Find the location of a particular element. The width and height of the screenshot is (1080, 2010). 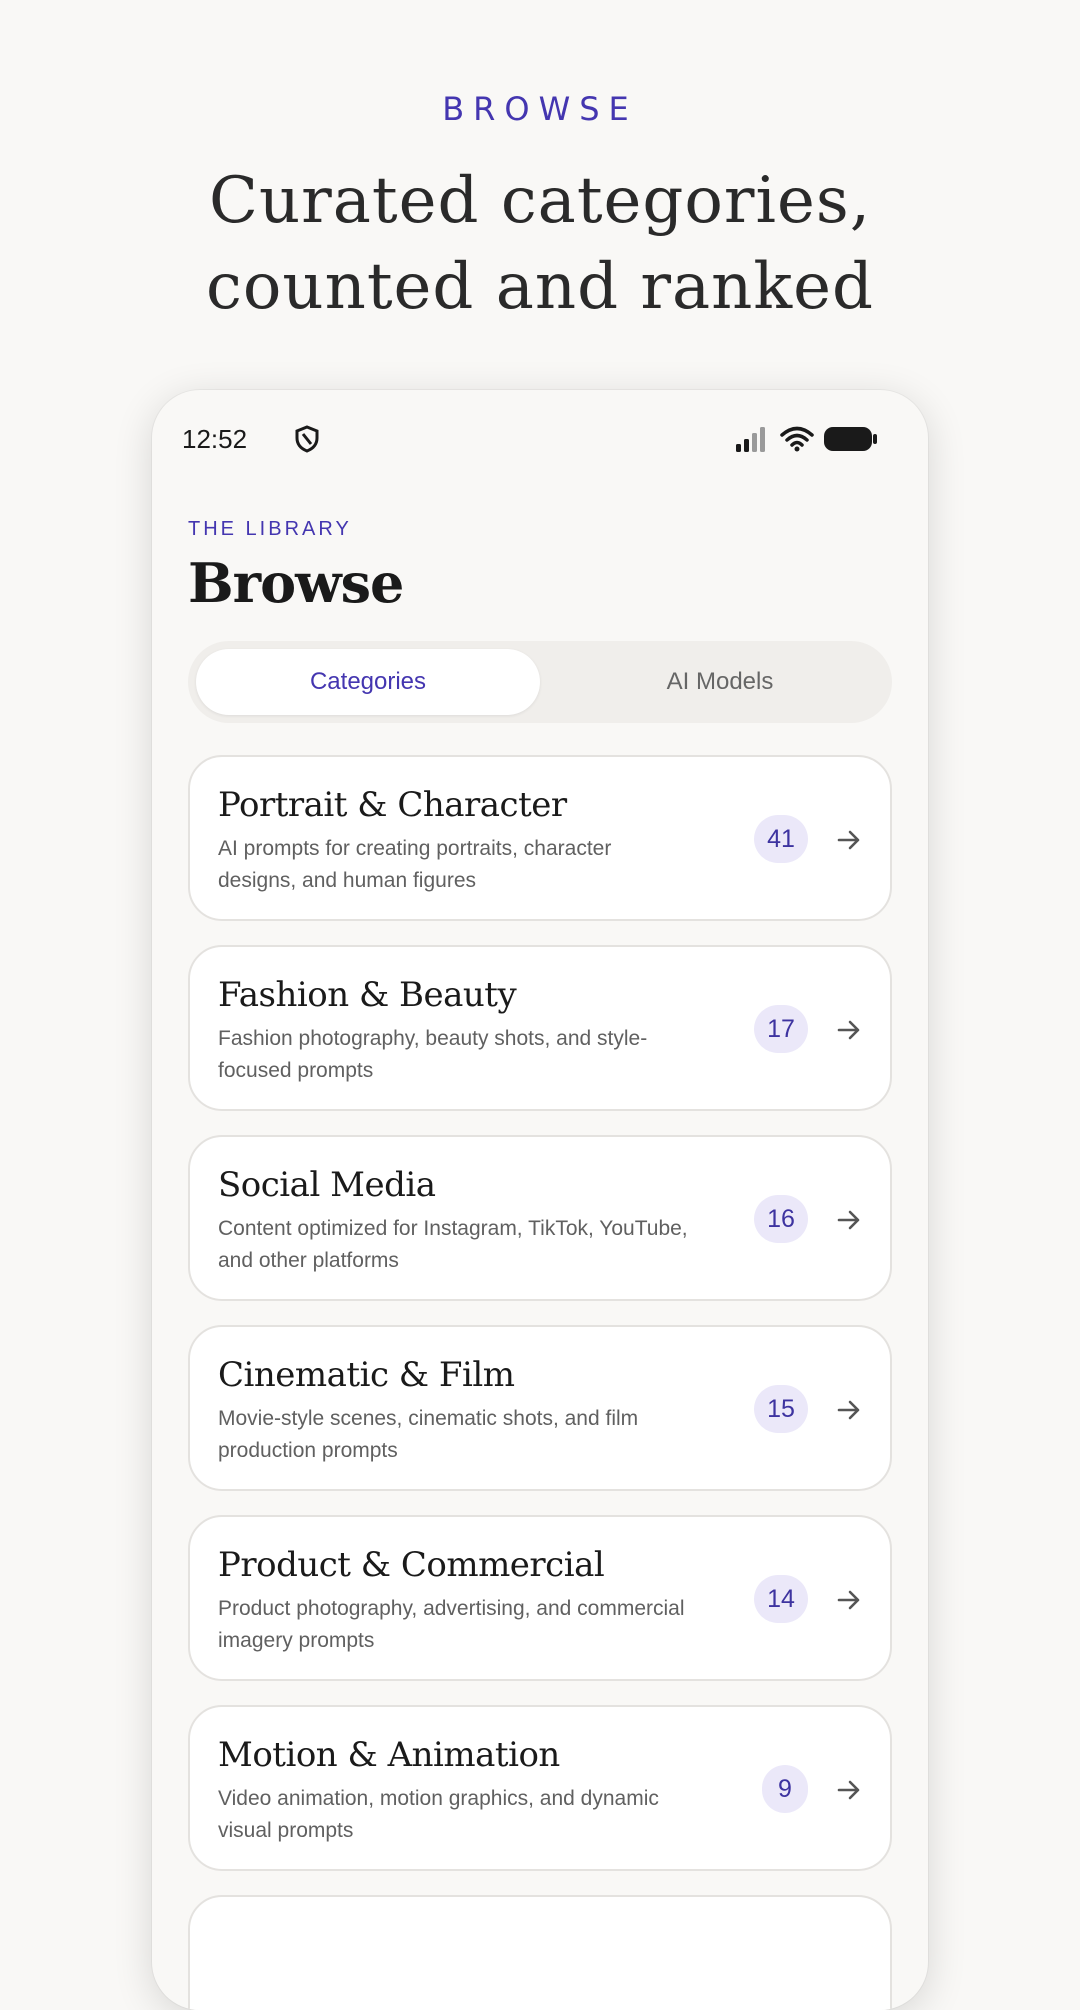

battery-icon is located at coordinates (851, 441).